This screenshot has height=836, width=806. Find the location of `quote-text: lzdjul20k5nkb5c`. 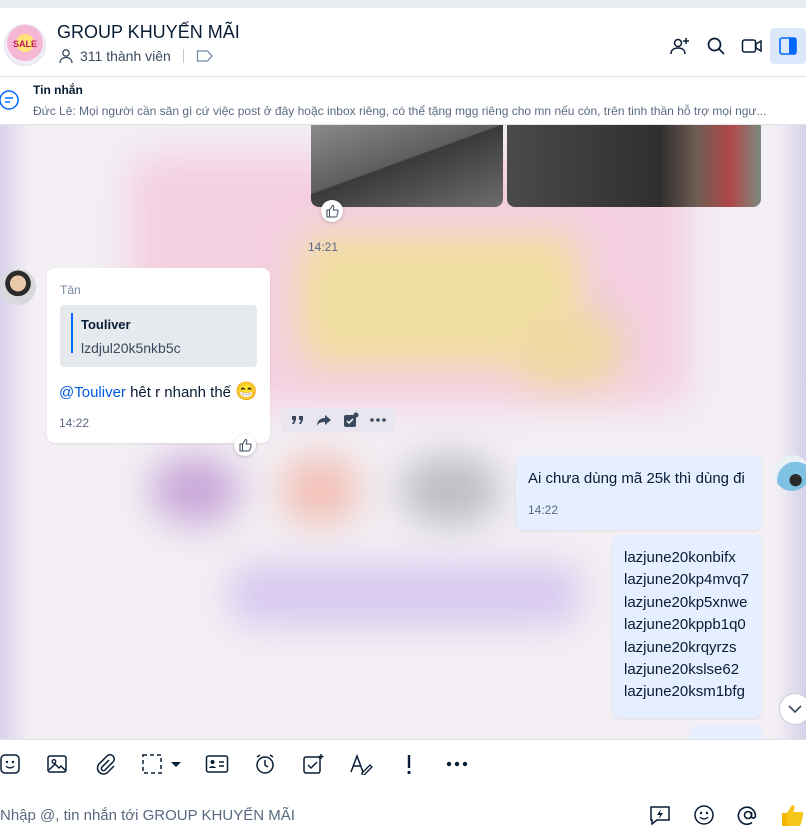

quote-text: lzdjul20k5nkb5c is located at coordinates (131, 348).